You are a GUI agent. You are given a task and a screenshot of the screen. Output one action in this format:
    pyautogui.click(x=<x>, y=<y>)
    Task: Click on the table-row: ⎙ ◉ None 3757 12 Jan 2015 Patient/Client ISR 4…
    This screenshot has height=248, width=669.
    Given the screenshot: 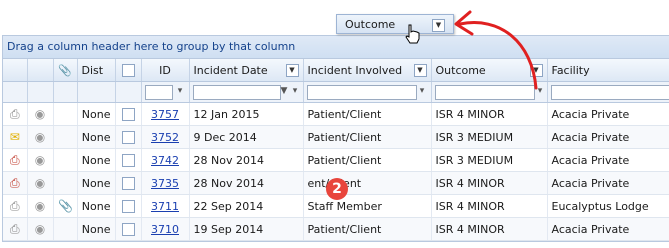 What is the action you would take?
    pyautogui.click(x=336, y=114)
    